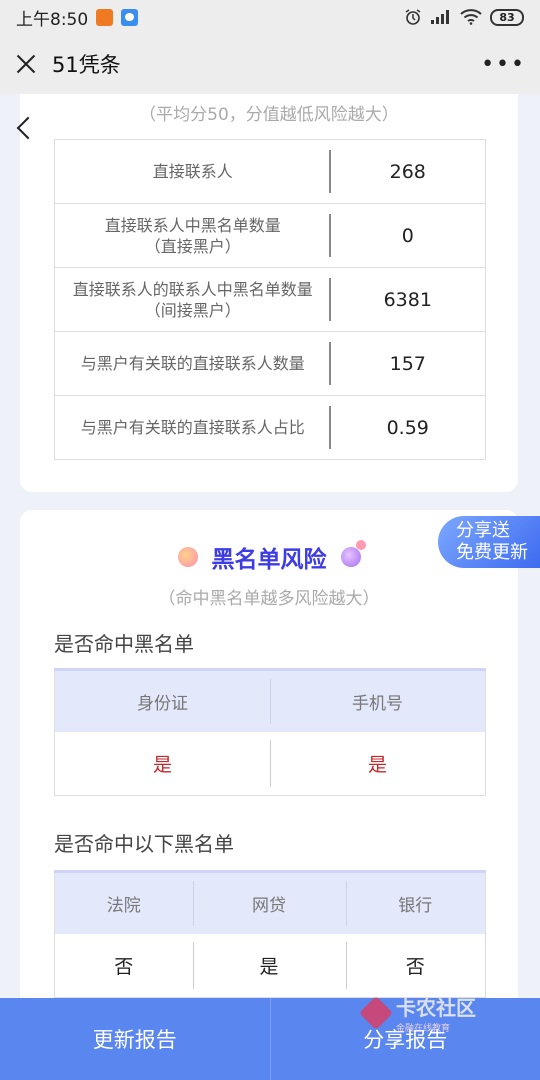 Image resolution: width=540 pixels, height=1080 pixels. Describe the element at coordinates (135, 1039) in the screenshot. I see `update-report-button: 更新报告` at that location.